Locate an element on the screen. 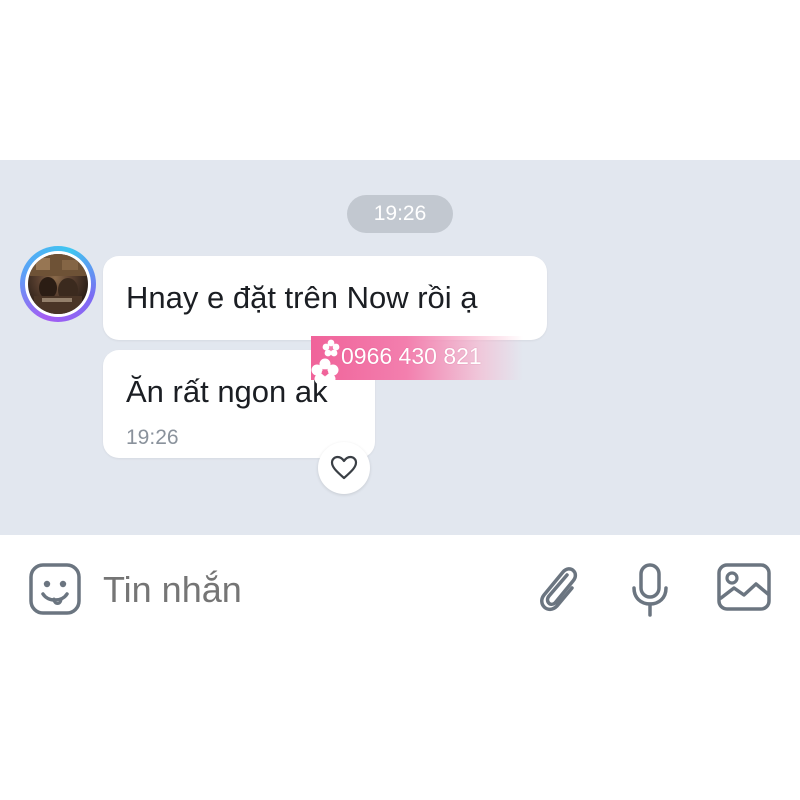  message-input is located at coordinates (303, 590).